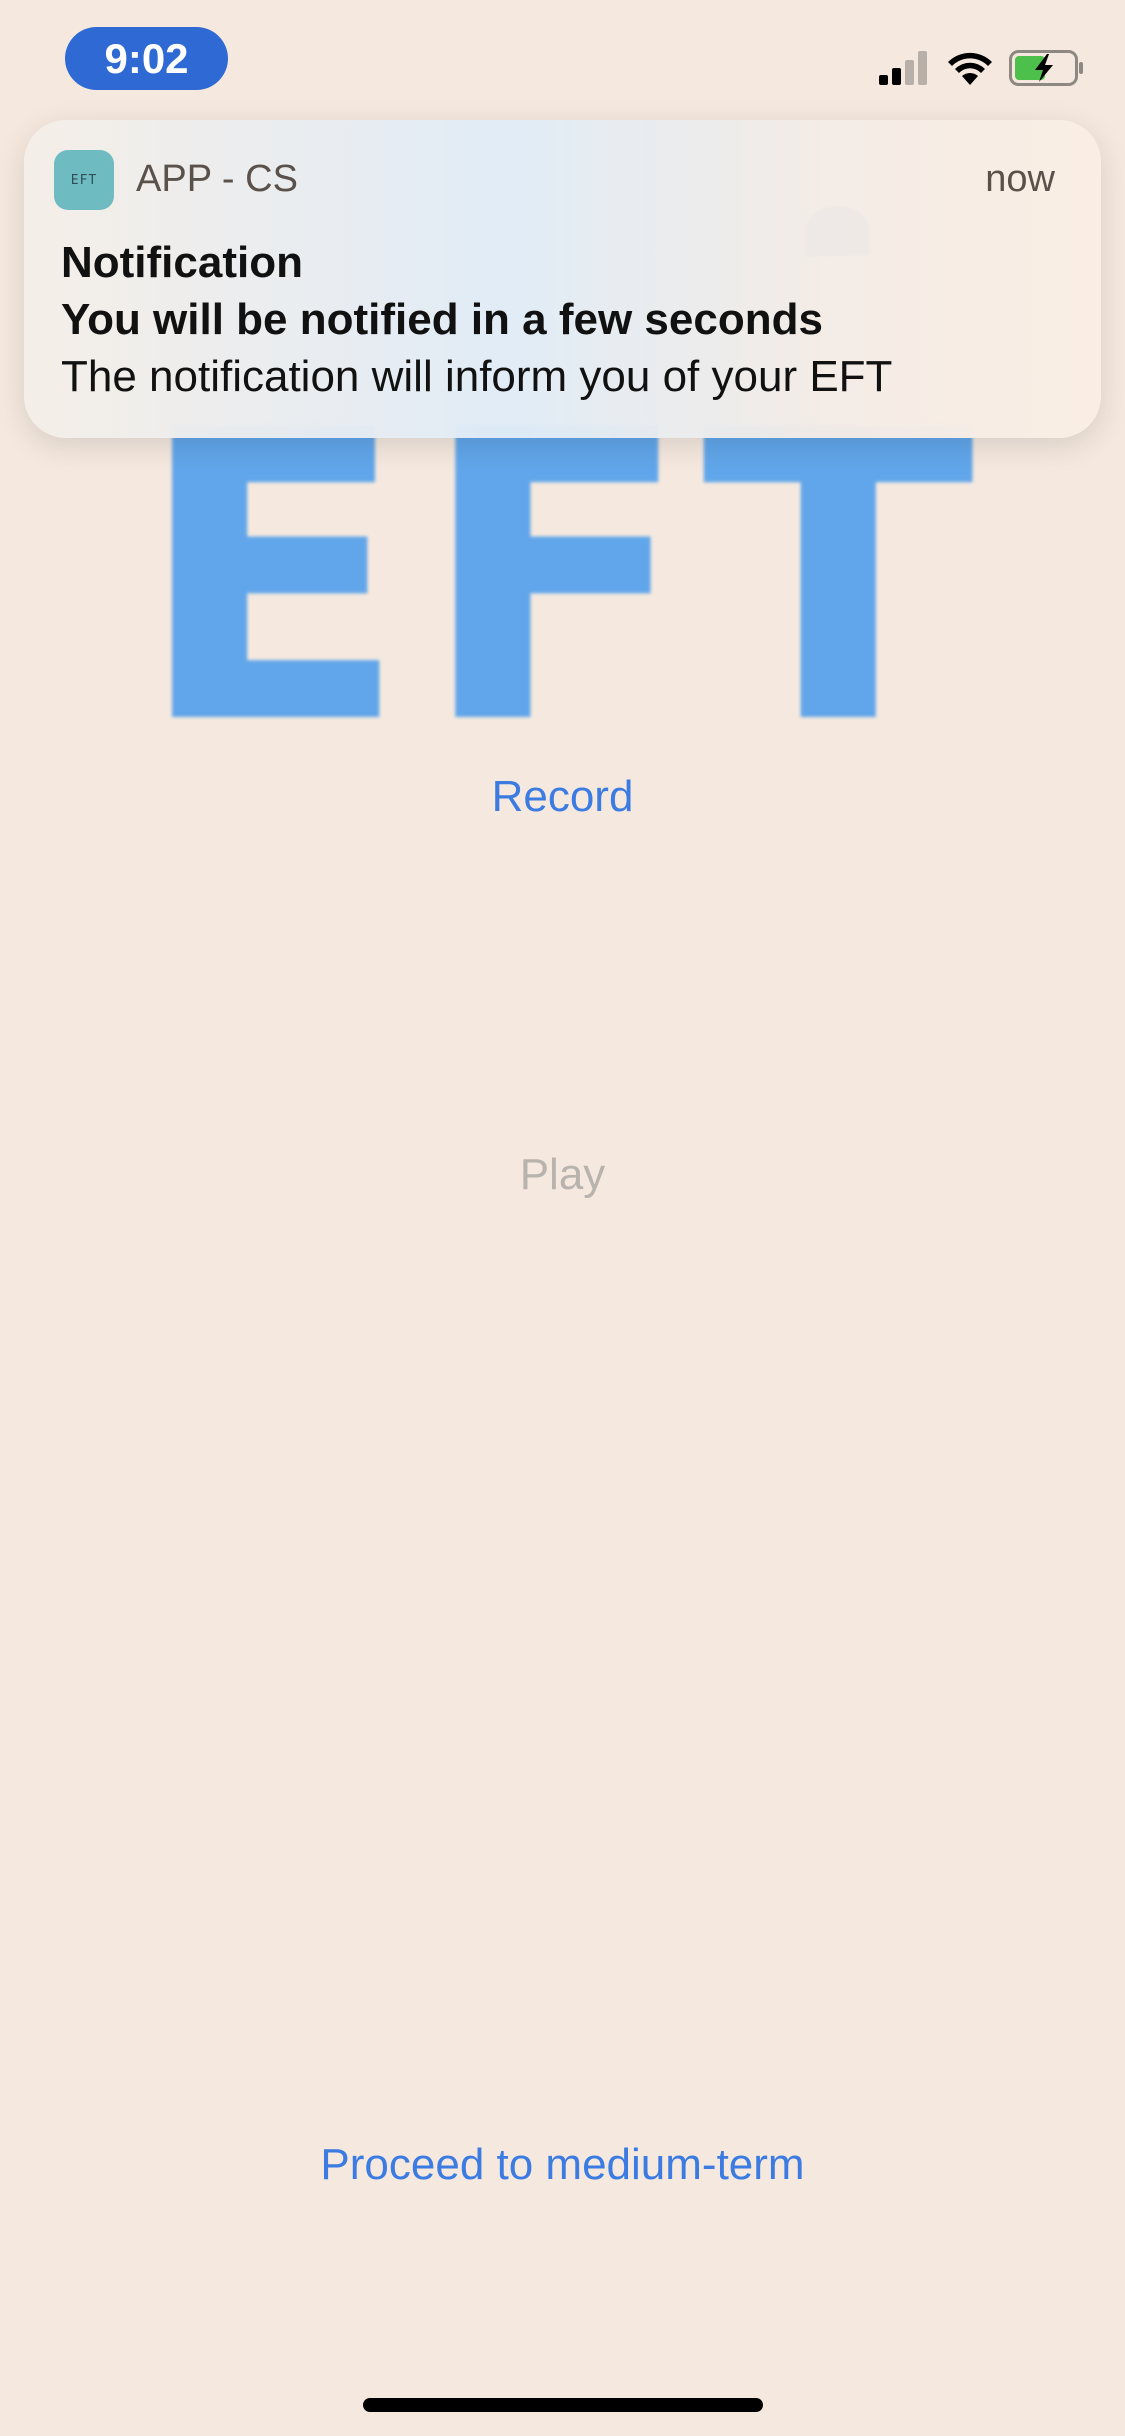  I want to click on play-button: Play, so click(562, 1175).